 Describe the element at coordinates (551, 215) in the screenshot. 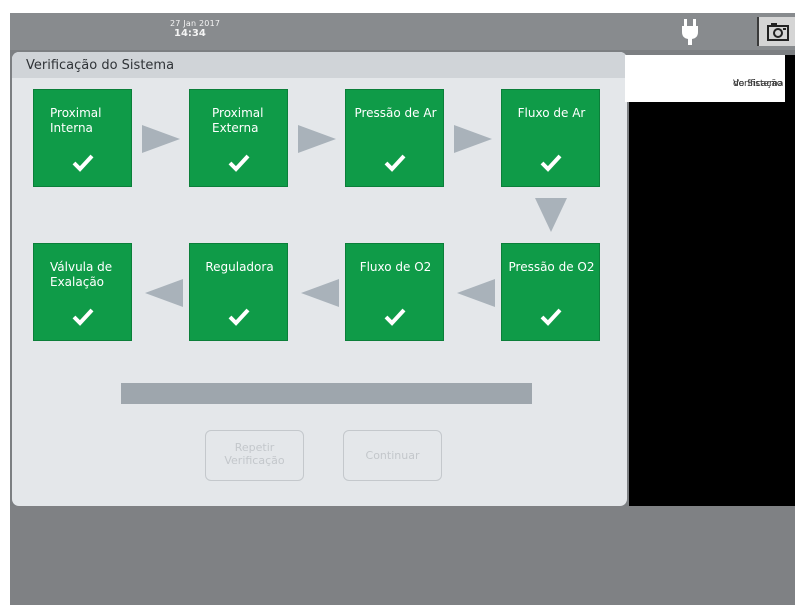

I see `arrow-down-icon` at that location.